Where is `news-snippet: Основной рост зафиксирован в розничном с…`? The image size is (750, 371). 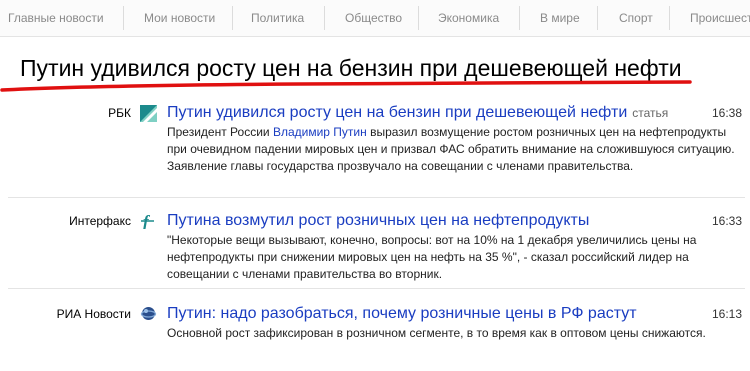 news-snippet: Основной рост зафиксирован в розничном с… is located at coordinates (436, 333).